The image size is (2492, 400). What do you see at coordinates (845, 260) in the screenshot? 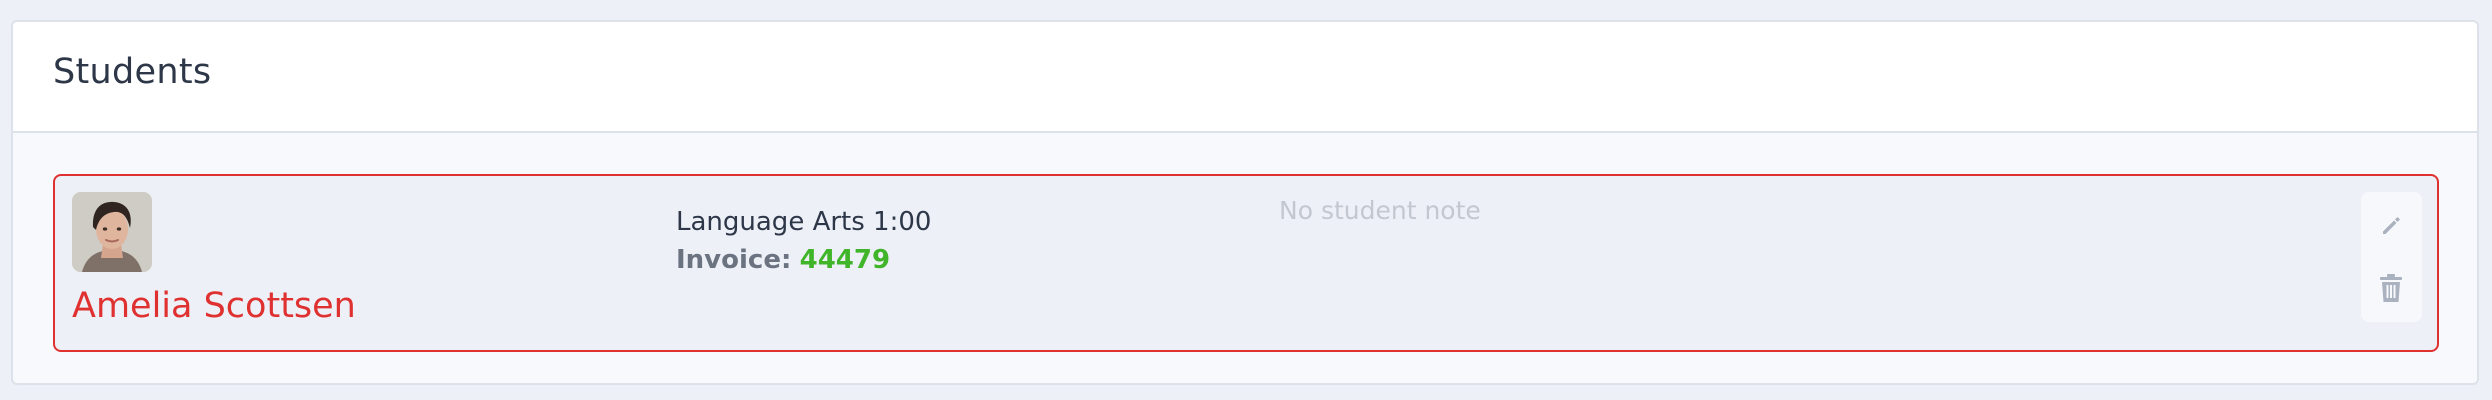
I see `invoice-number: 44479` at bounding box center [845, 260].